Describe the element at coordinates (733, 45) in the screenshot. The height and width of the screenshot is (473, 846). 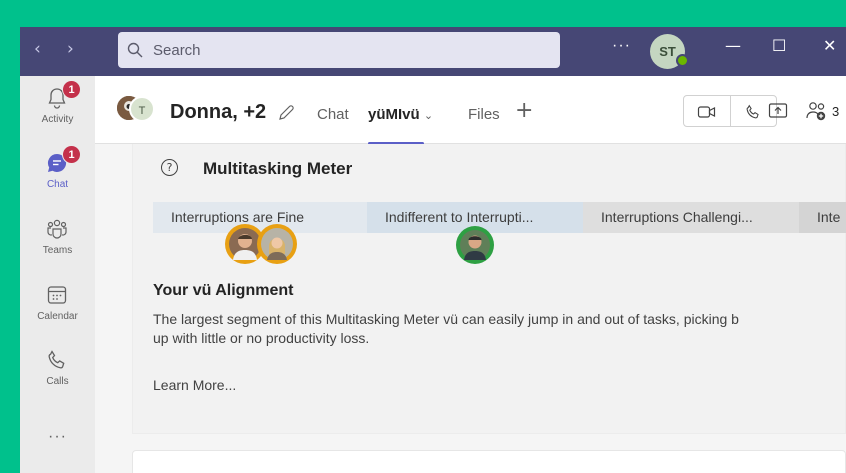
I see `minimize-button: —` at that location.